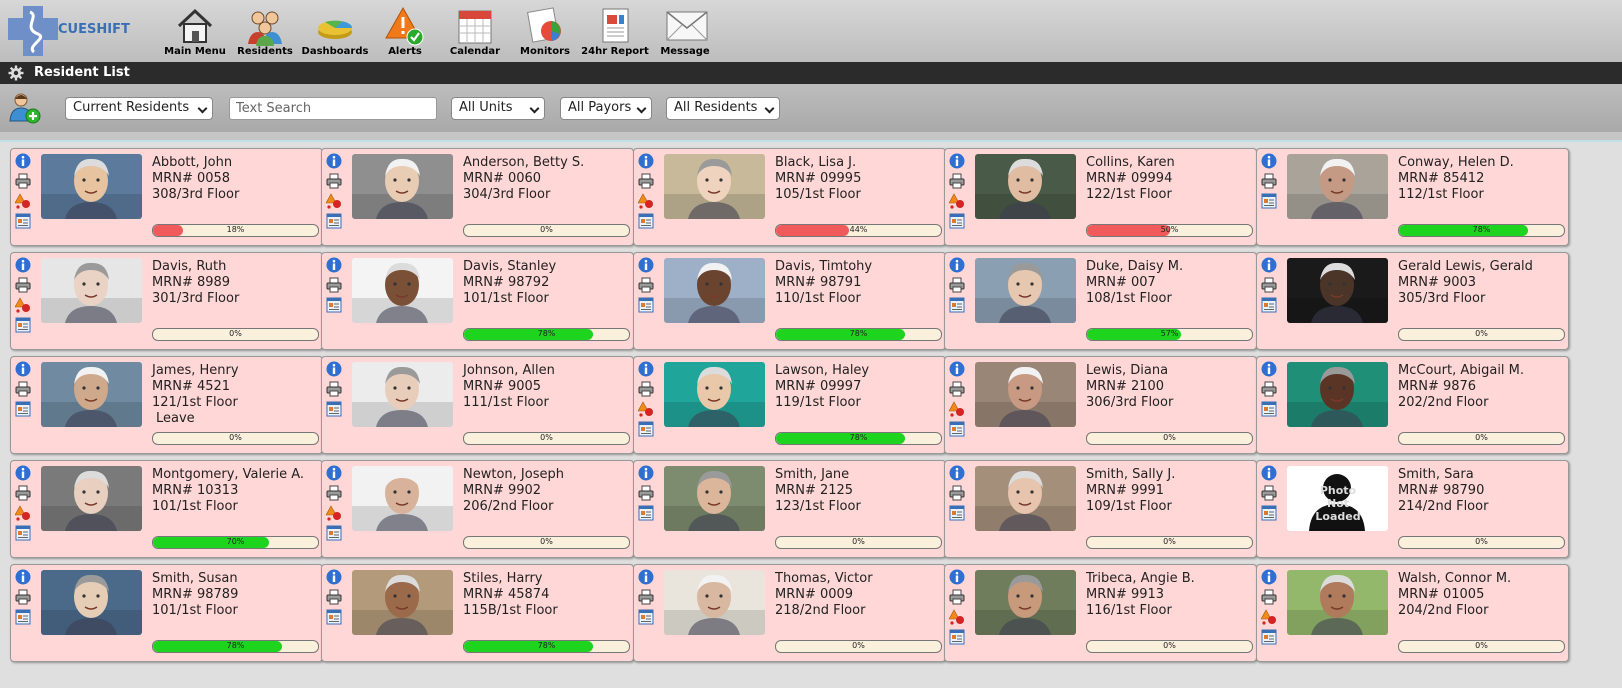  Describe the element at coordinates (477, 613) in the screenshot. I see `resident-card: Stiles, Harry MRN# 45874 115B/1st Floor 78%` at that location.